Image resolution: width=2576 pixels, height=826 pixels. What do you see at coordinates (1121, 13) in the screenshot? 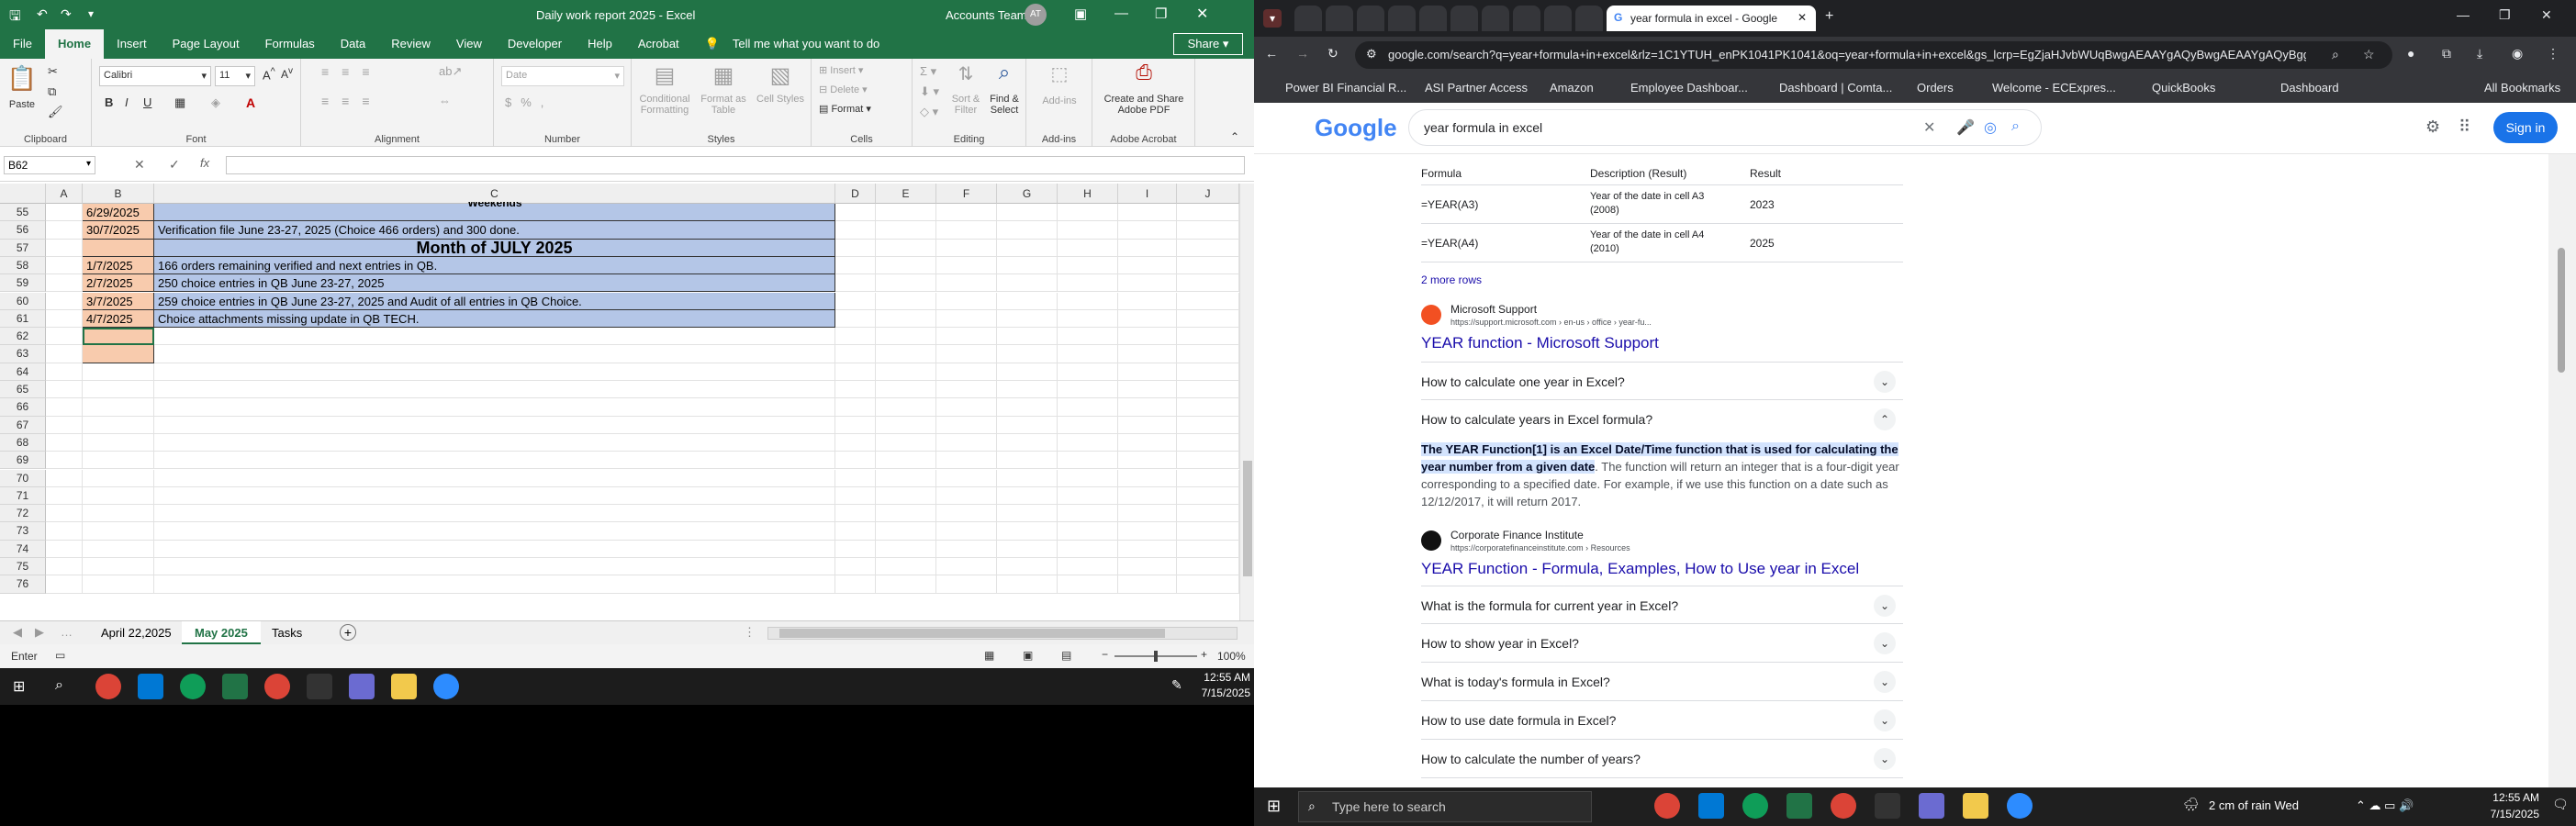
I see `minimize-icon: —` at bounding box center [1121, 13].